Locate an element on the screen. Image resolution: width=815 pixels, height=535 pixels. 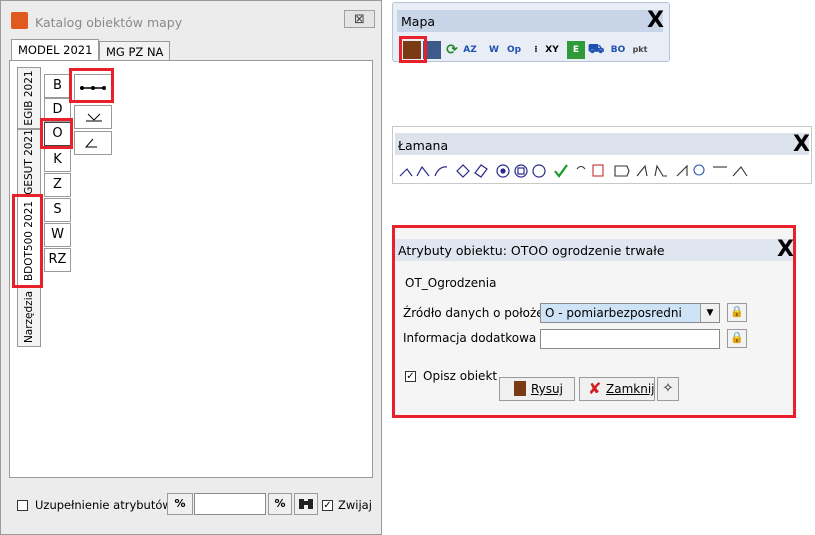
map-layers-icon is located at coordinates (432, 50).